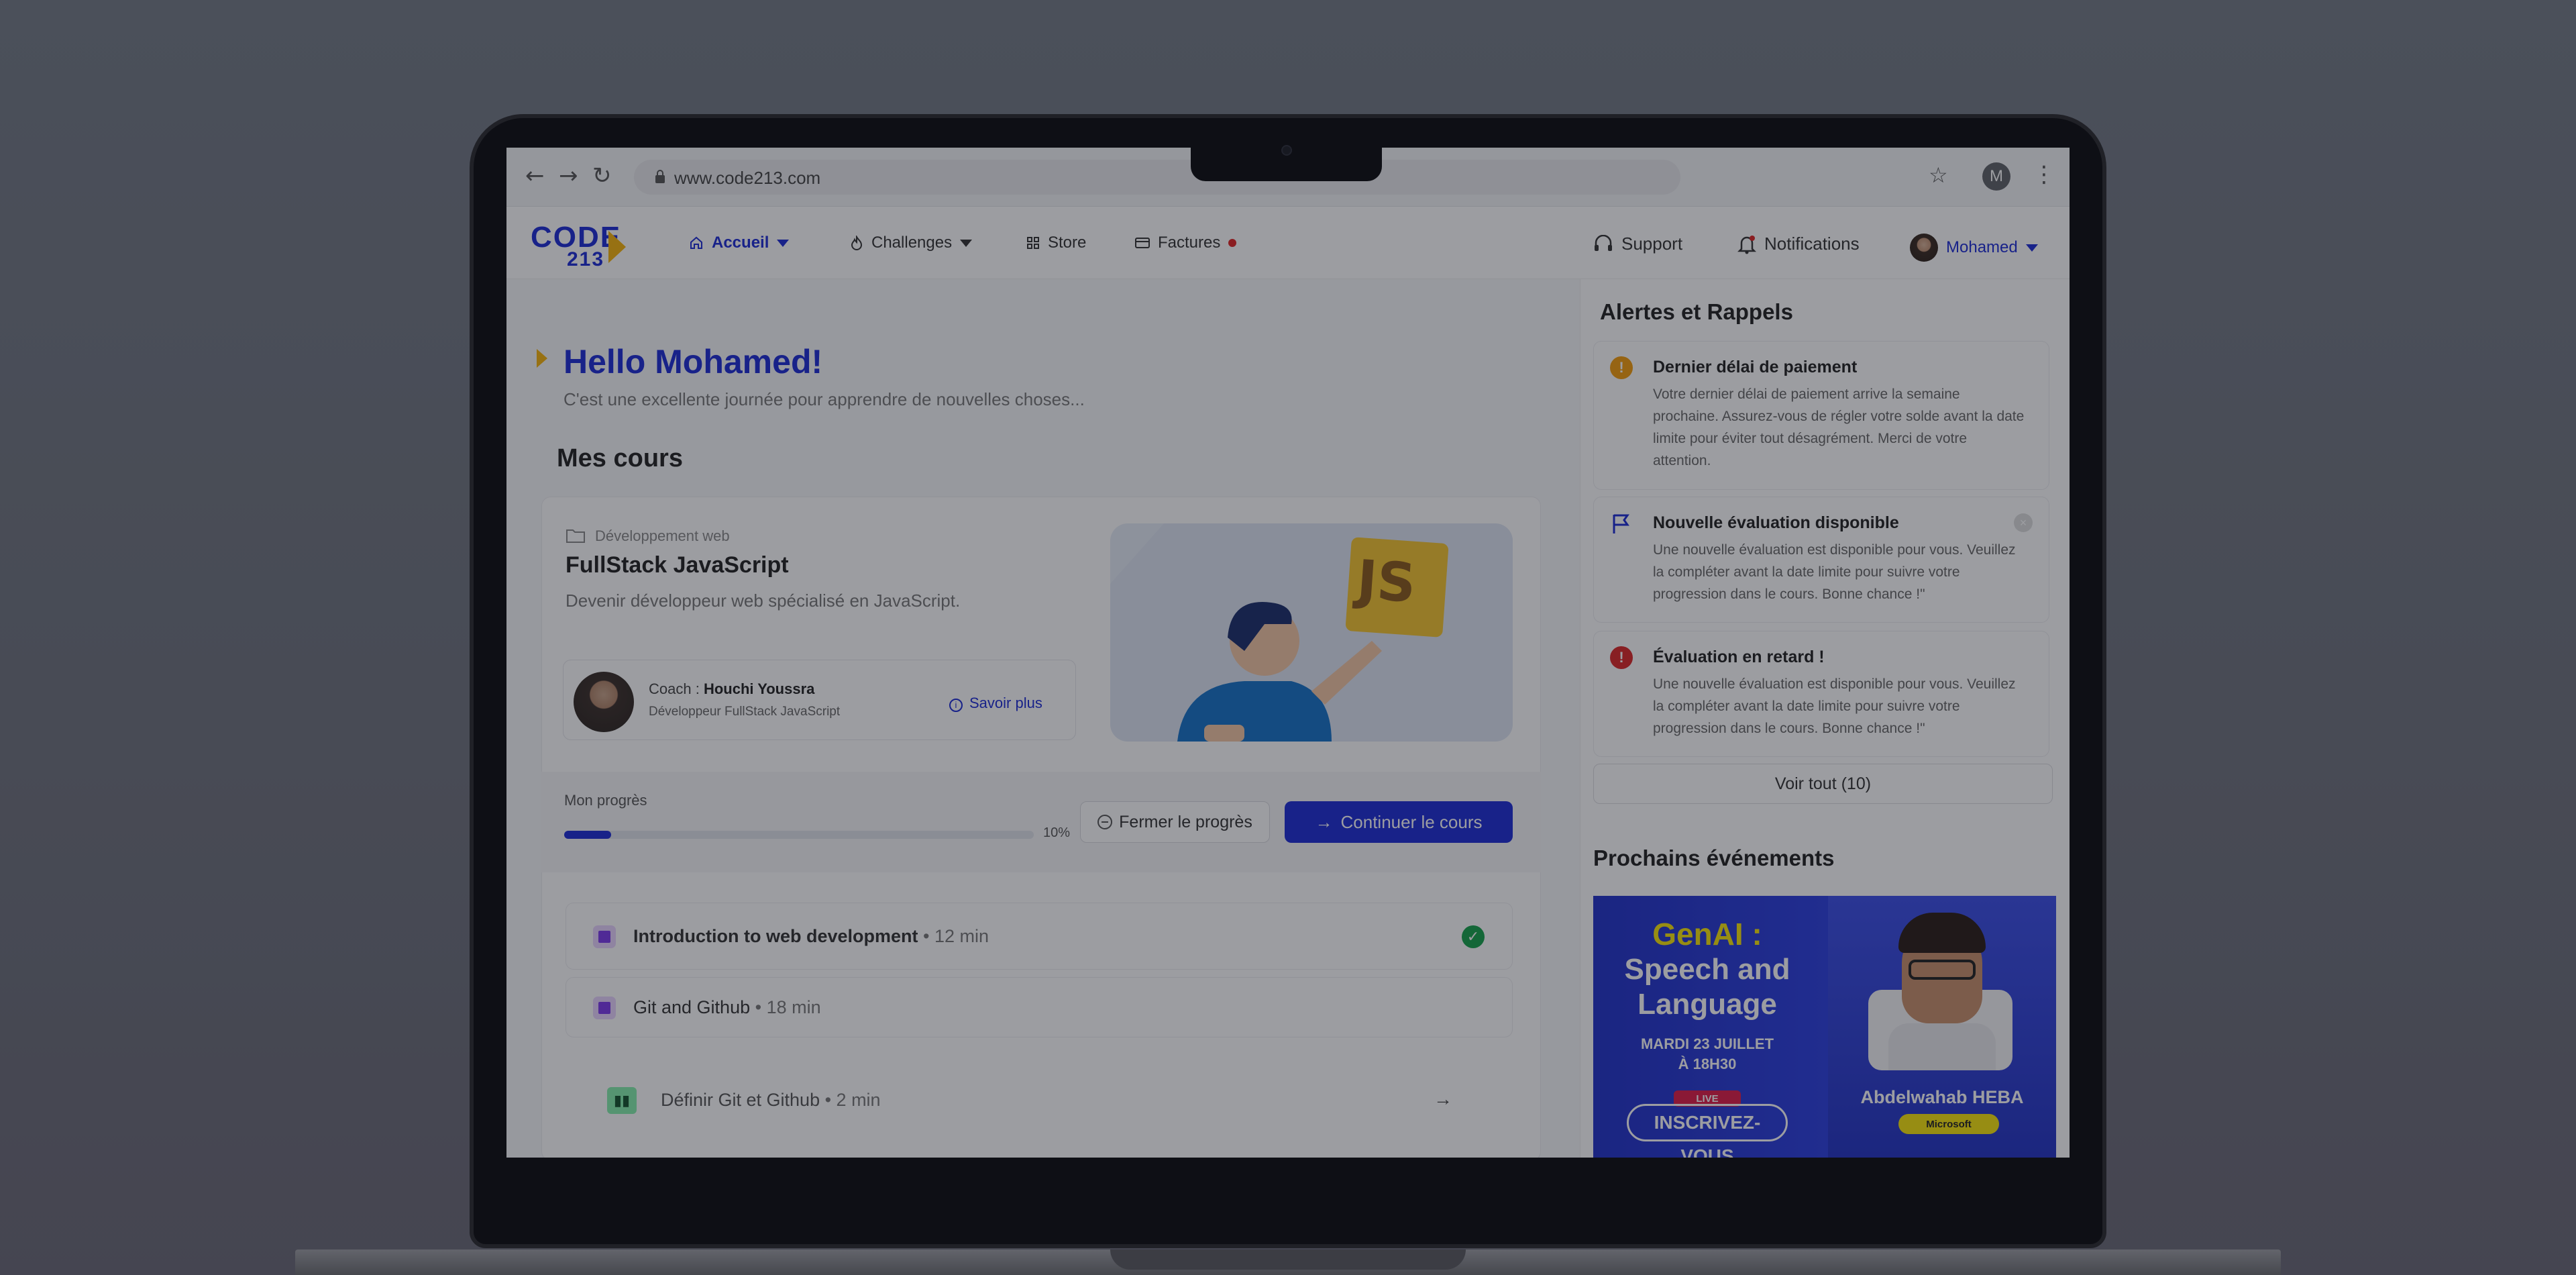 This screenshot has height=1275, width=2576. What do you see at coordinates (771, 1100) in the screenshot?
I see `sublesson-text: Définir Git et Github • 2 min` at bounding box center [771, 1100].